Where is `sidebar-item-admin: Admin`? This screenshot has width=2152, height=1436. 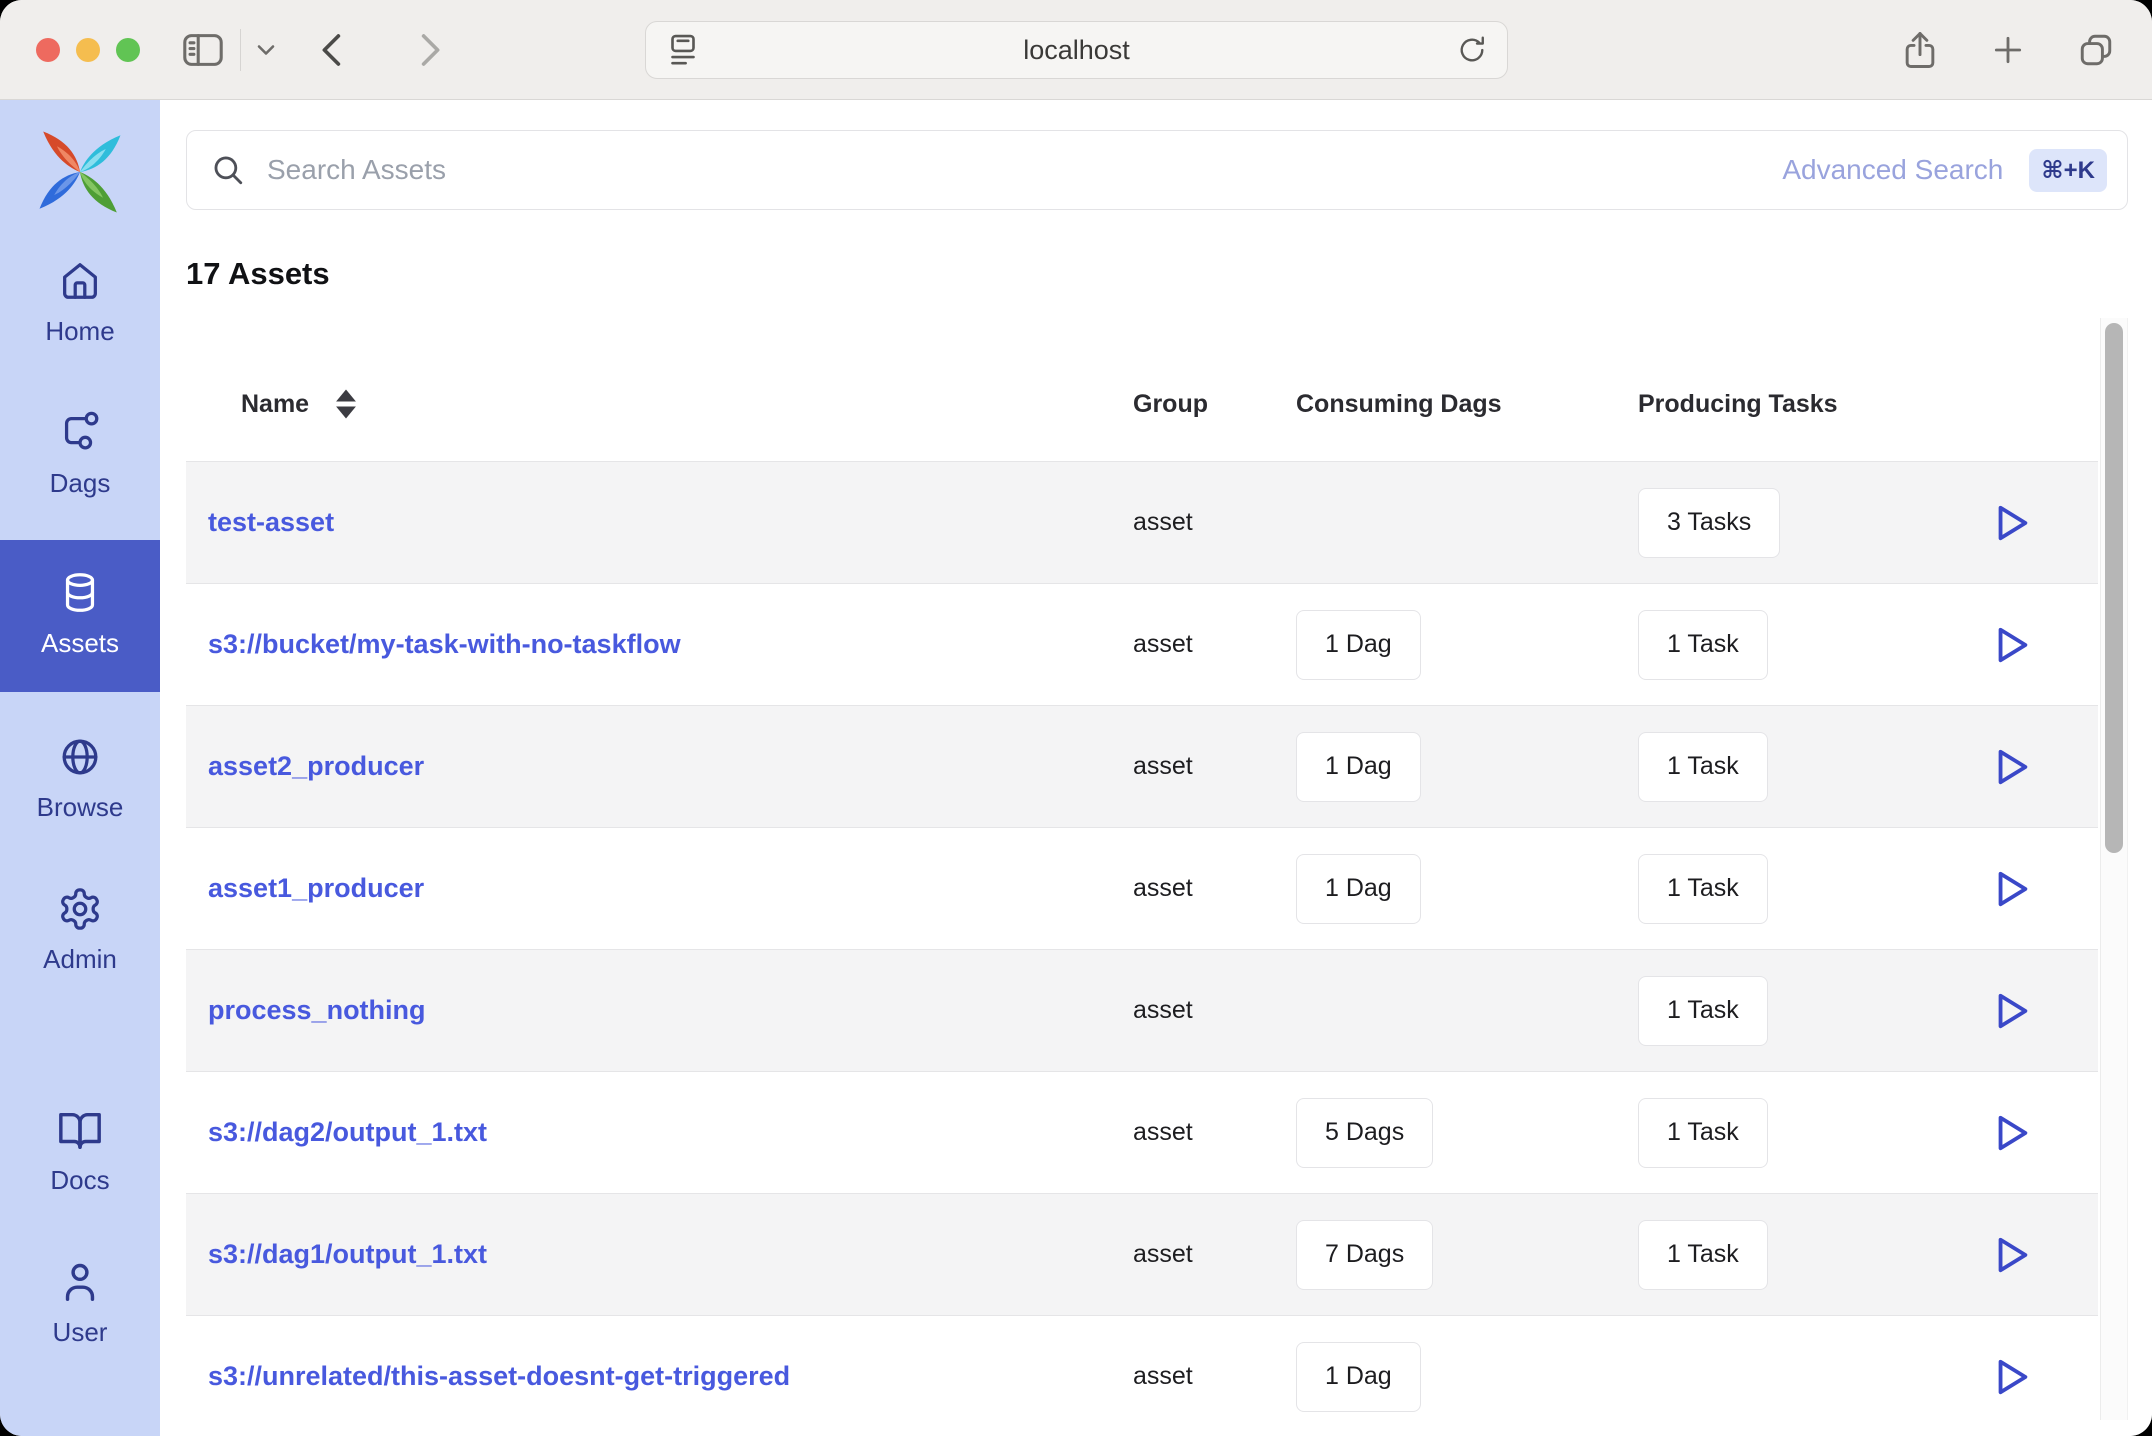
sidebar-item-admin: Admin is located at coordinates (80, 930).